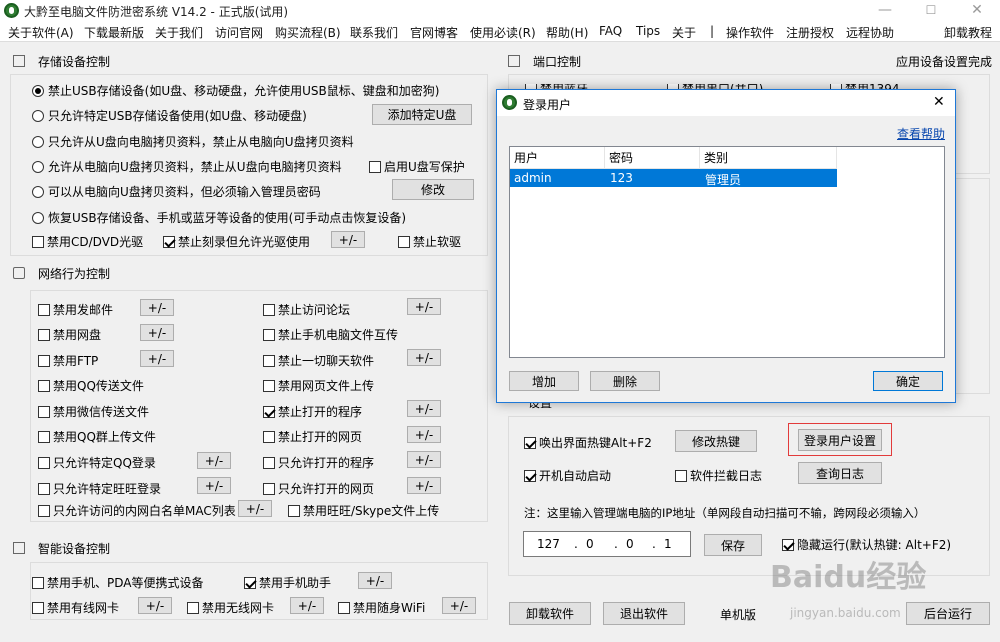 The height and width of the screenshot is (642, 1000). I want to click on net-right-0-pm: +/-, so click(424, 306).